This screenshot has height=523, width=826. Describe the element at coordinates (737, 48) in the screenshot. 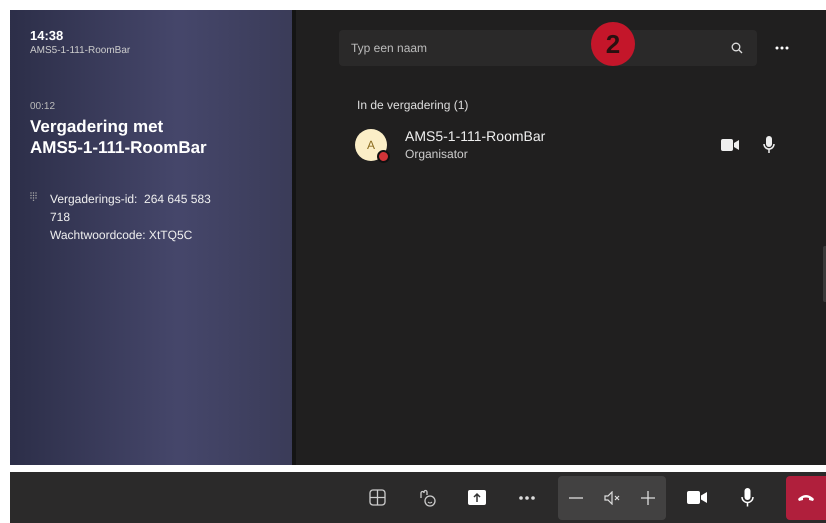

I see `search-icon` at that location.